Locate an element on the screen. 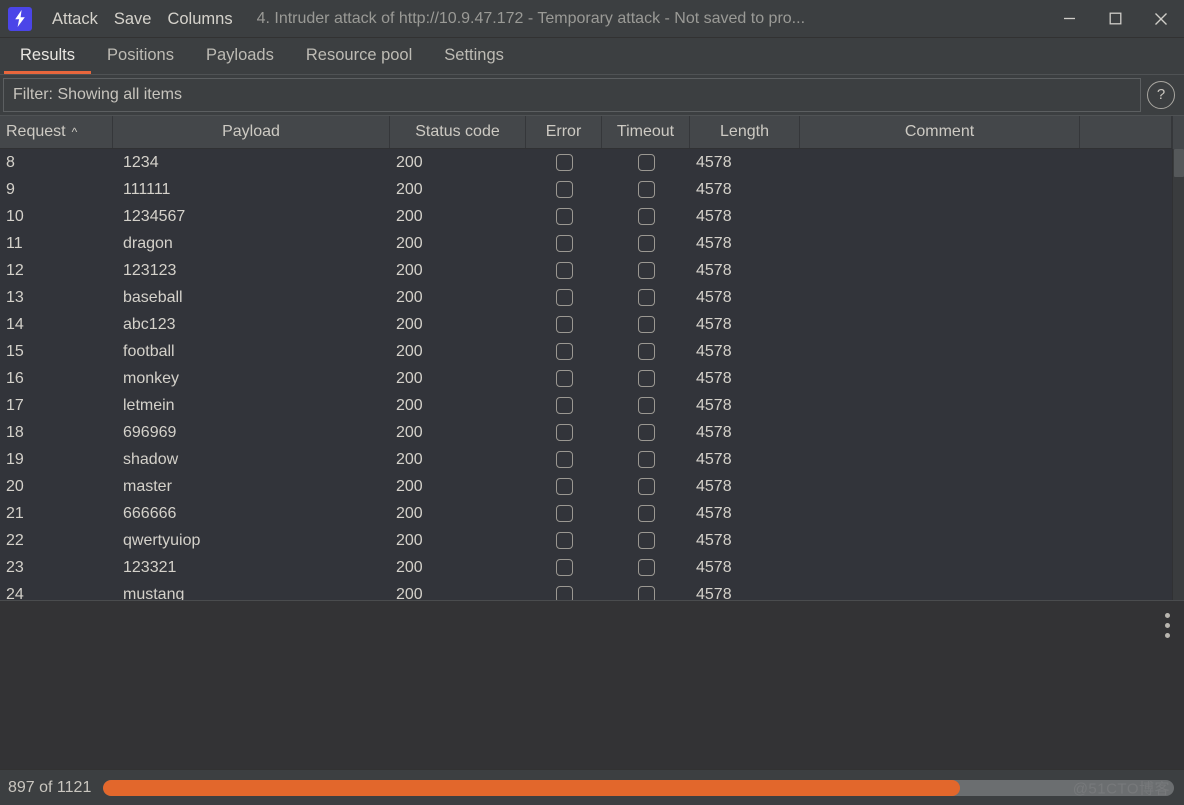  cell-request: 19 is located at coordinates (15, 459).